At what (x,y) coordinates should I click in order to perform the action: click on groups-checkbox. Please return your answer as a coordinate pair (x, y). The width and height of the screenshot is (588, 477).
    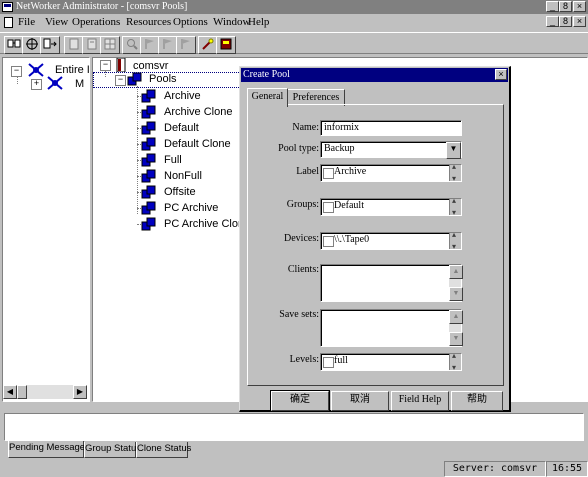
    Looking at the image, I should click on (328, 207).